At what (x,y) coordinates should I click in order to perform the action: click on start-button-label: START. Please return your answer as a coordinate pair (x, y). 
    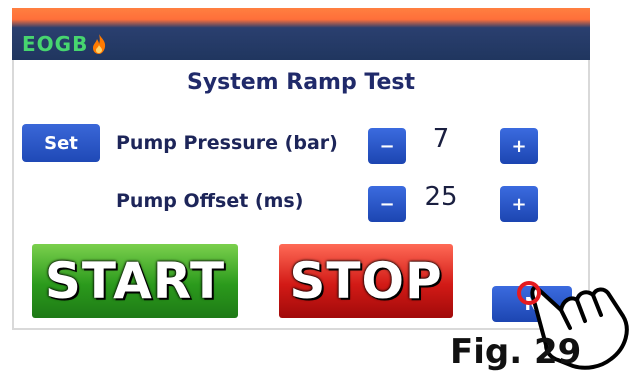
    Looking at the image, I should click on (135, 281).